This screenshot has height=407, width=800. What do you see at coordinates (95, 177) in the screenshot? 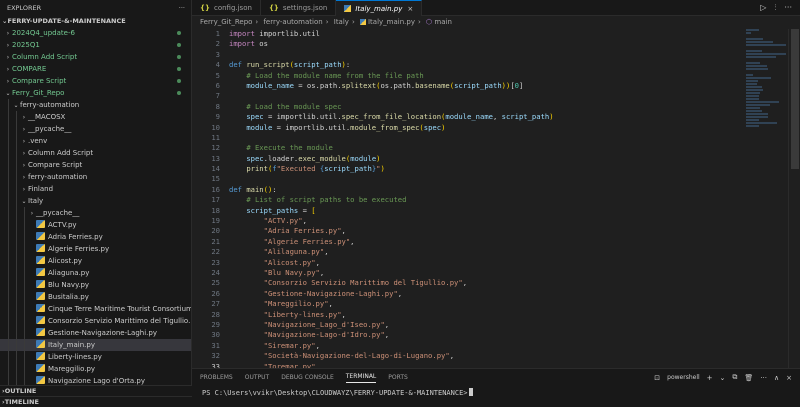
I see `tree-folder: › ferry-automation` at bounding box center [95, 177].